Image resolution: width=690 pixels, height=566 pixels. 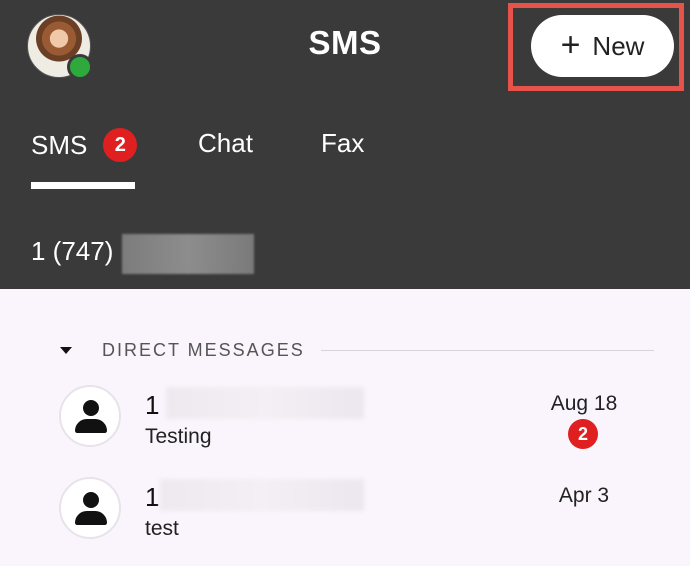 What do you see at coordinates (66, 350) in the screenshot?
I see `caret-down-icon` at bounding box center [66, 350].